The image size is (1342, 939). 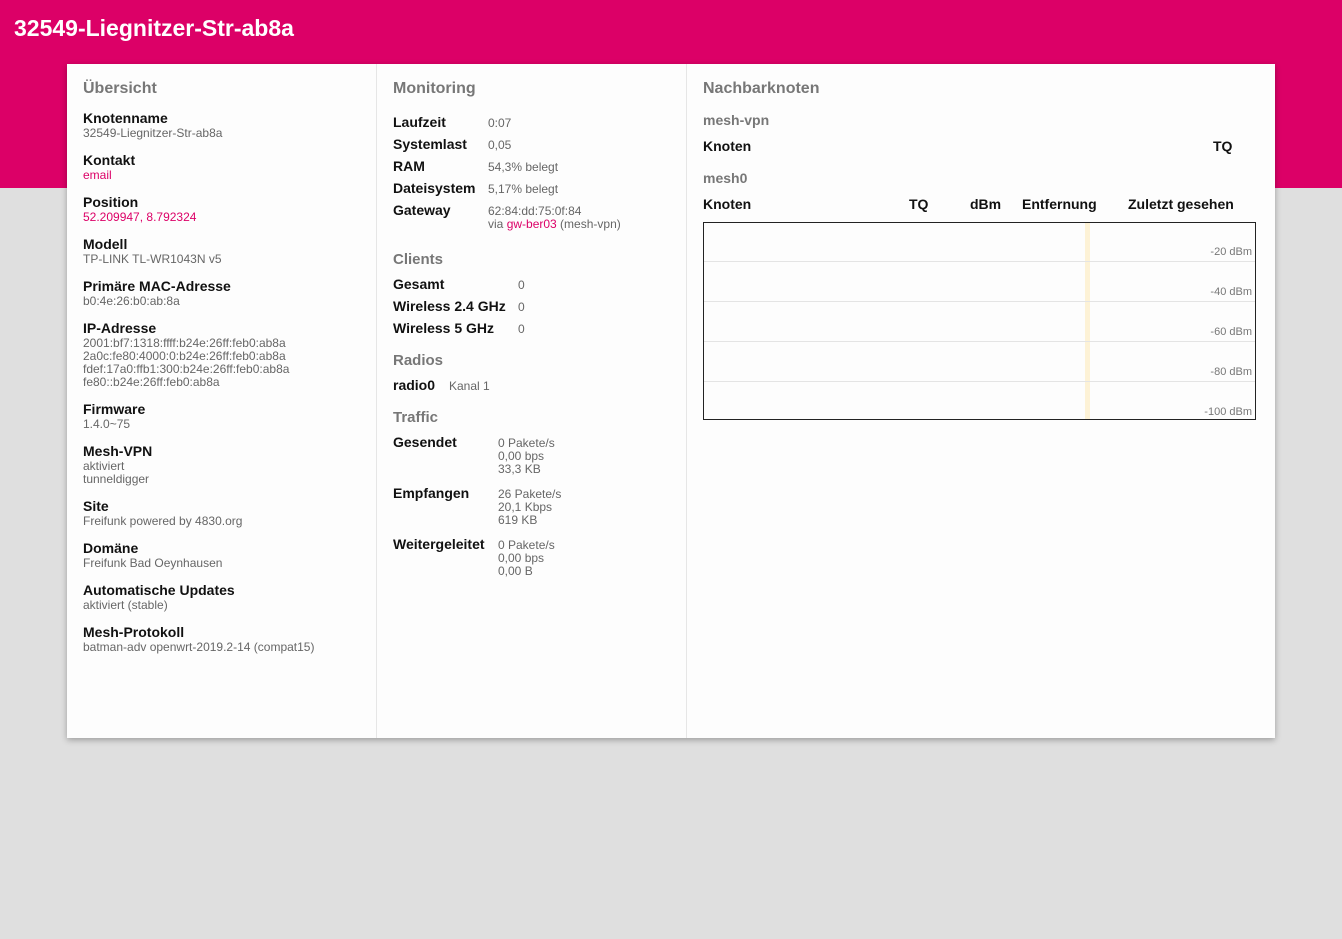 What do you see at coordinates (434, 88) in the screenshot?
I see `monitoring-title: Monitoring` at bounding box center [434, 88].